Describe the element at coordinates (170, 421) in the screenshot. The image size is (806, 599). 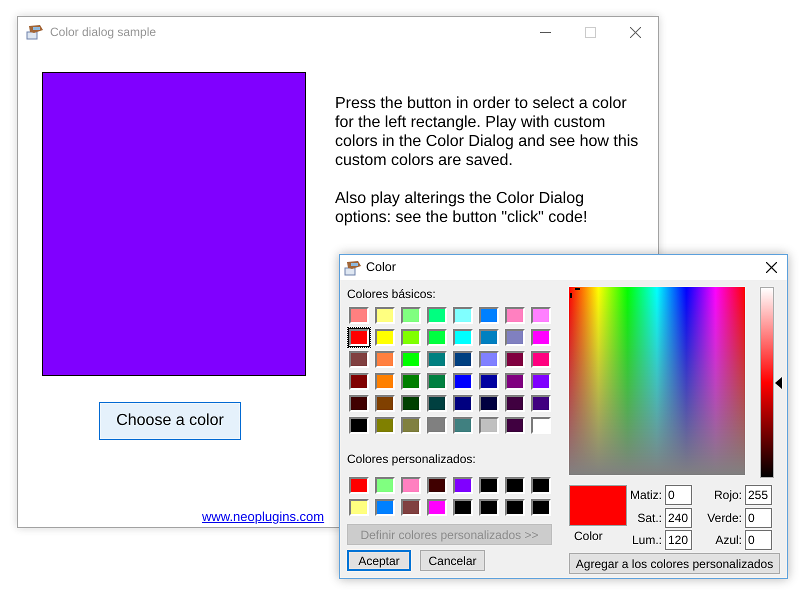
I see `choose-color-button: Choose a color` at that location.